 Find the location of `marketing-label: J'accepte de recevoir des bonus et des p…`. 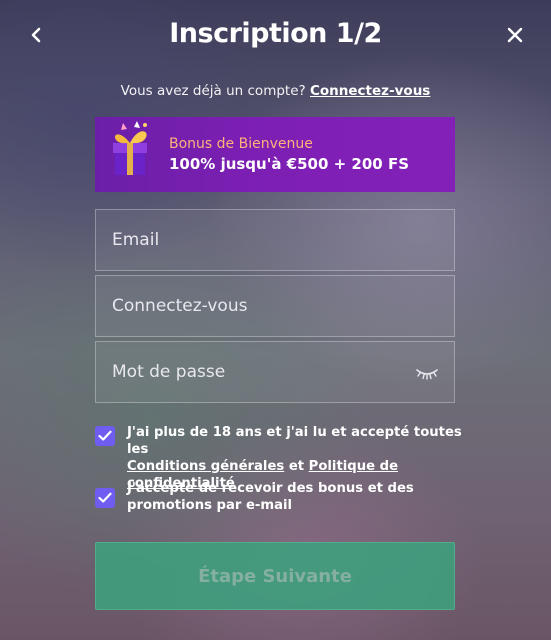

marketing-label: J'accepte de recevoir des bonus et des p… is located at coordinates (270, 497).